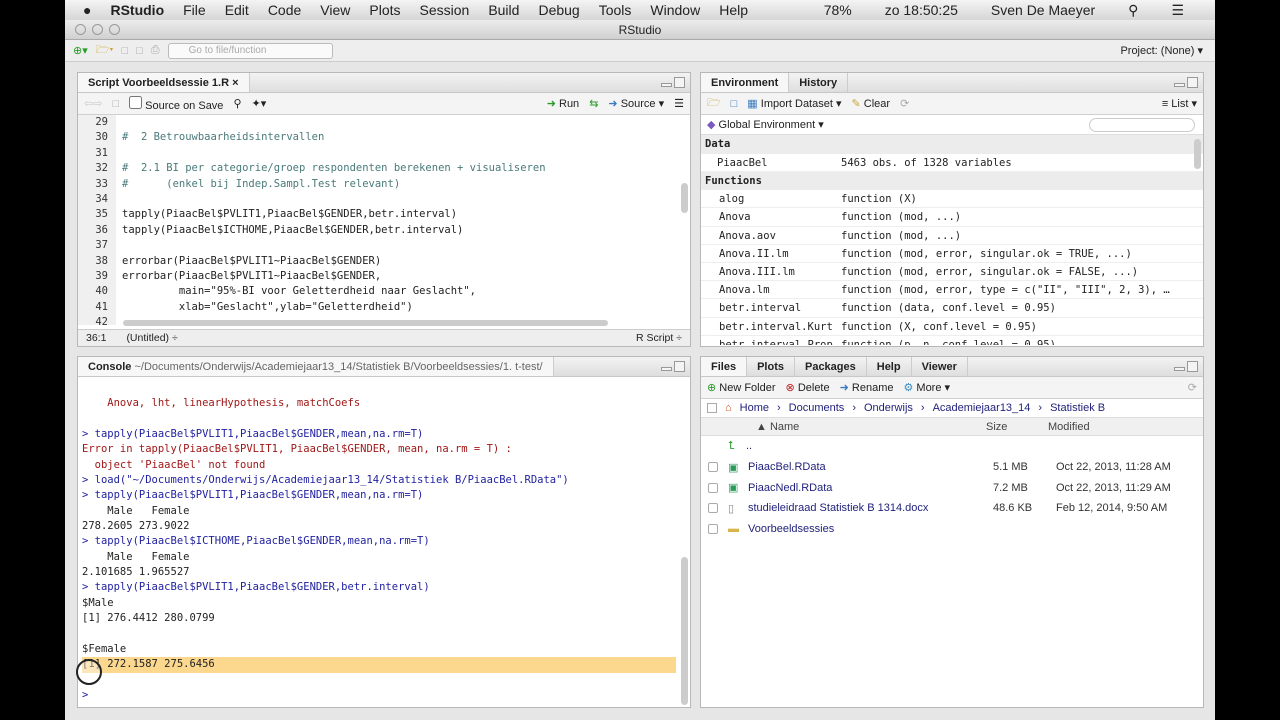 Image resolution: width=1280 pixels, height=720 pixels. Describe the element at coordinates (940, 366) in the screenshot. I see `tab-viewer: Viewer` at that location.